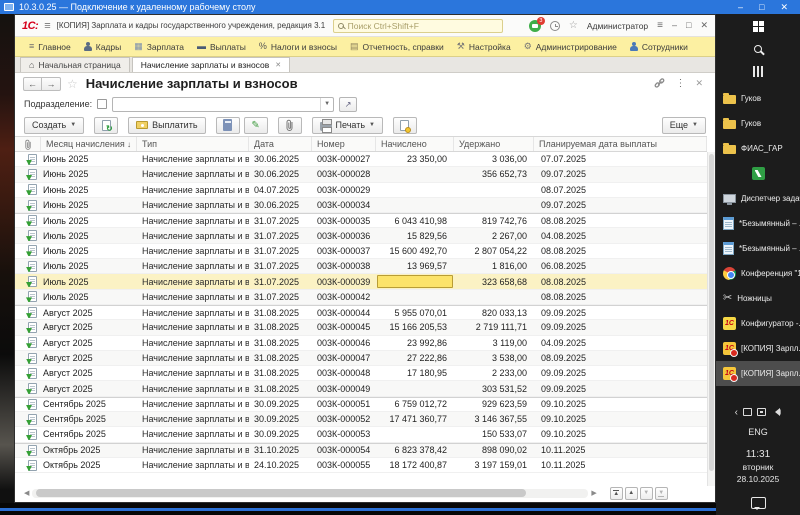 The height and width of the screenshot is (515, 800). I want to click on form-close-icon: ✕, so click(699, 83).